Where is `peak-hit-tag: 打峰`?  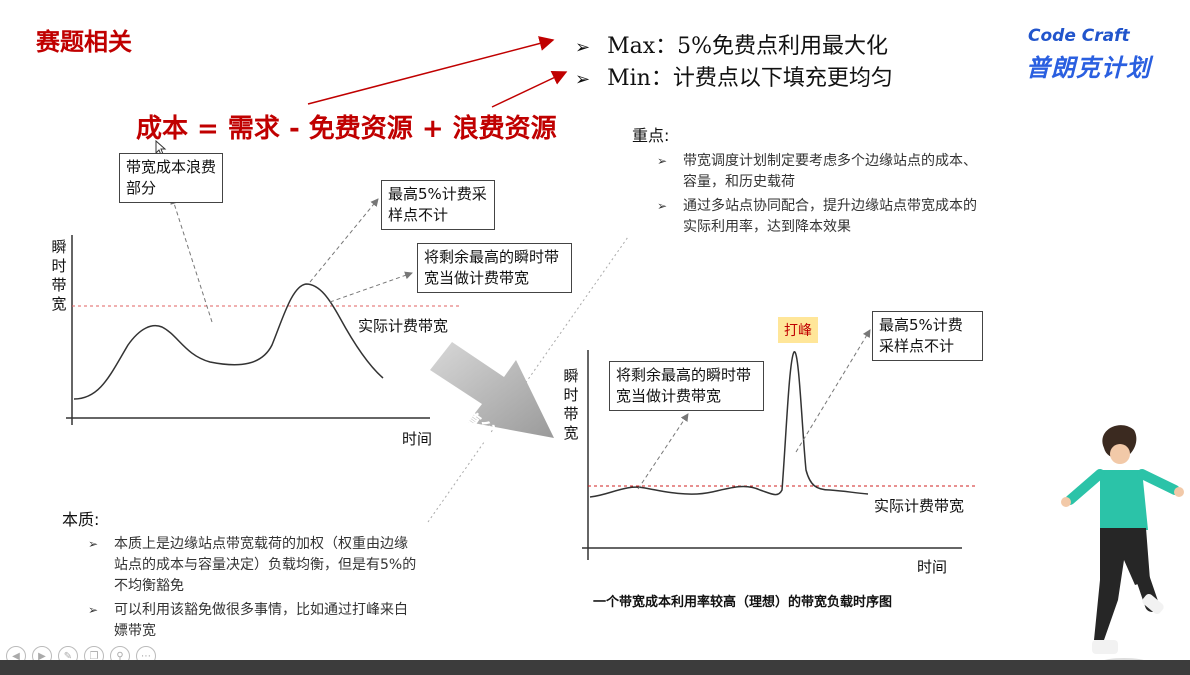
peak-hit-tag: 打峰 is located at coordinates (798, 330).